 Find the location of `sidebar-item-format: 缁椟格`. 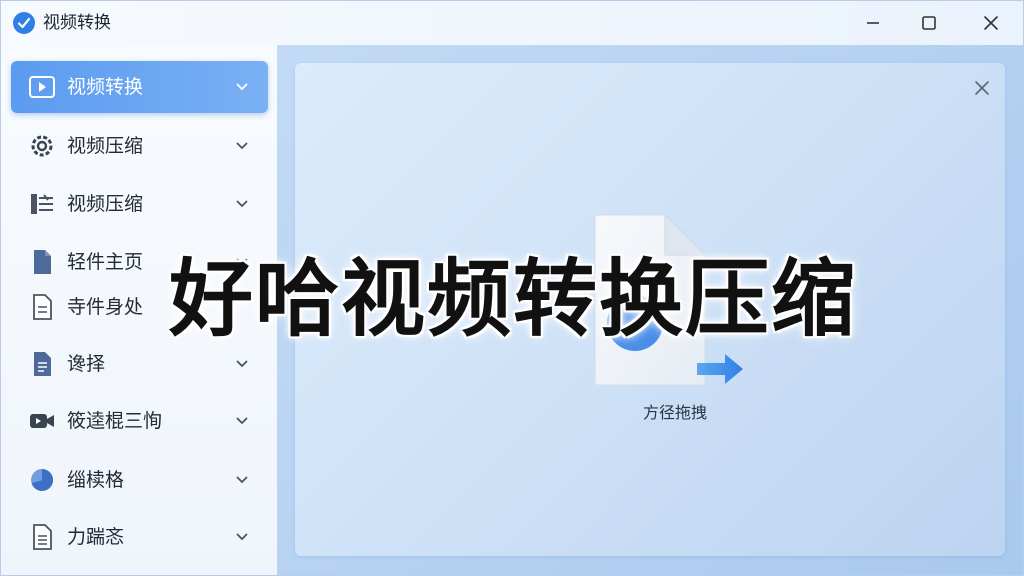

sidebar-item-format: 缁椟格 is located at coordinates (139, 480).